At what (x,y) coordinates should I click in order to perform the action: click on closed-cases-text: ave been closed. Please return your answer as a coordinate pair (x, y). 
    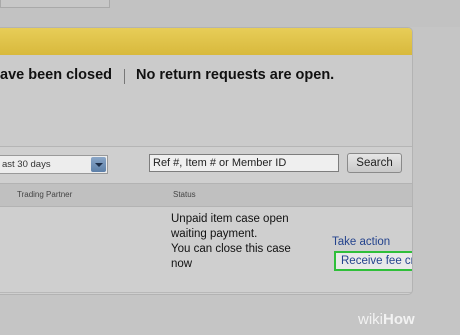
    Looking at the image, I should click on (56, 75).